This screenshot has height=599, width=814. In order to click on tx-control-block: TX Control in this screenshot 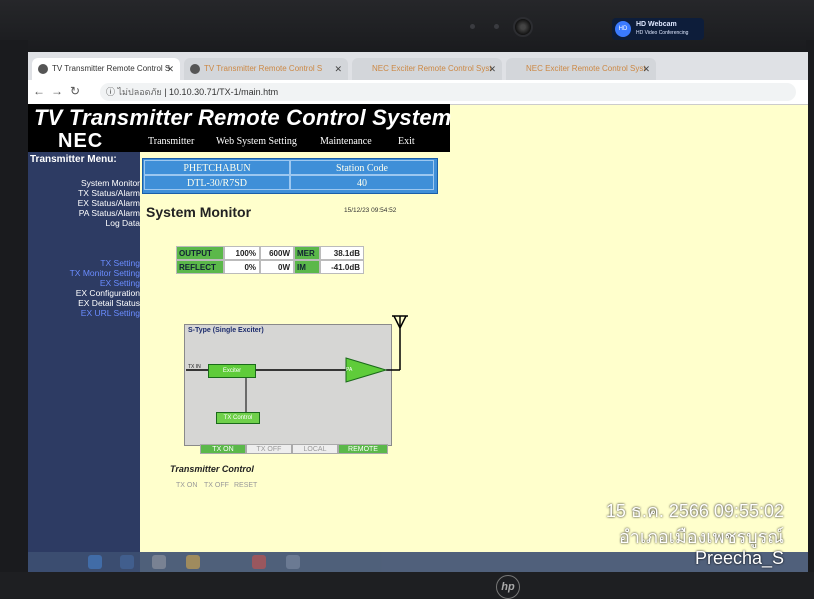, I will do `click(238, 418)`.